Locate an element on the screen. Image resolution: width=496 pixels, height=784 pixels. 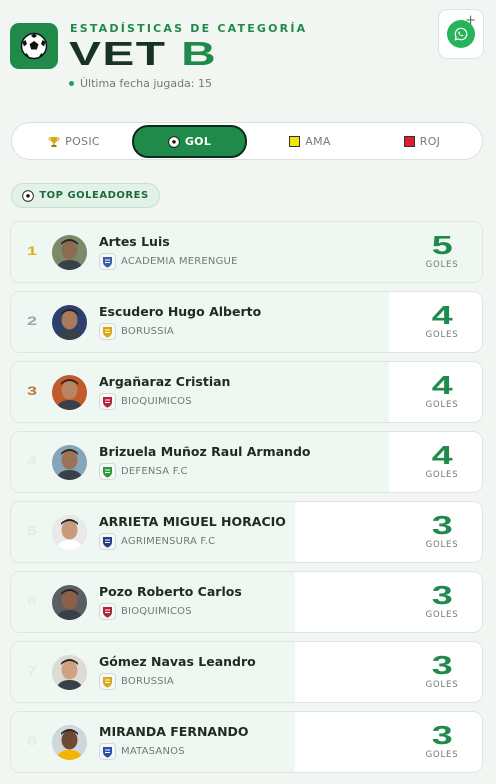
title-main: VET is located at coordinates (118, 53).